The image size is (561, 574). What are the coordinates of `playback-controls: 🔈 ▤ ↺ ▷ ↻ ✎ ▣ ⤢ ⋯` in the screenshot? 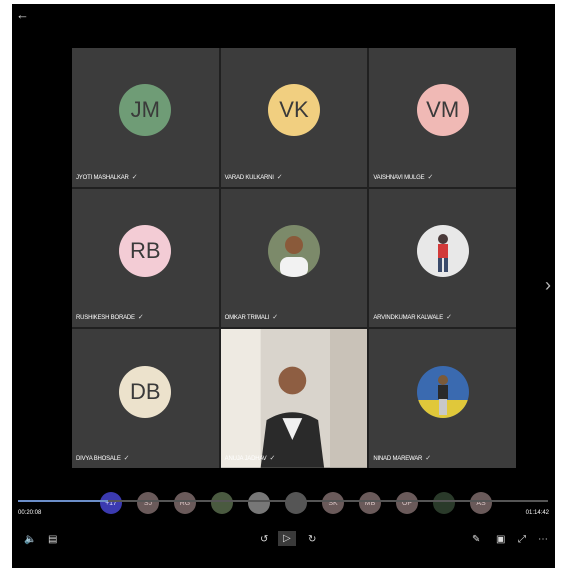 It's located at (283, 540).